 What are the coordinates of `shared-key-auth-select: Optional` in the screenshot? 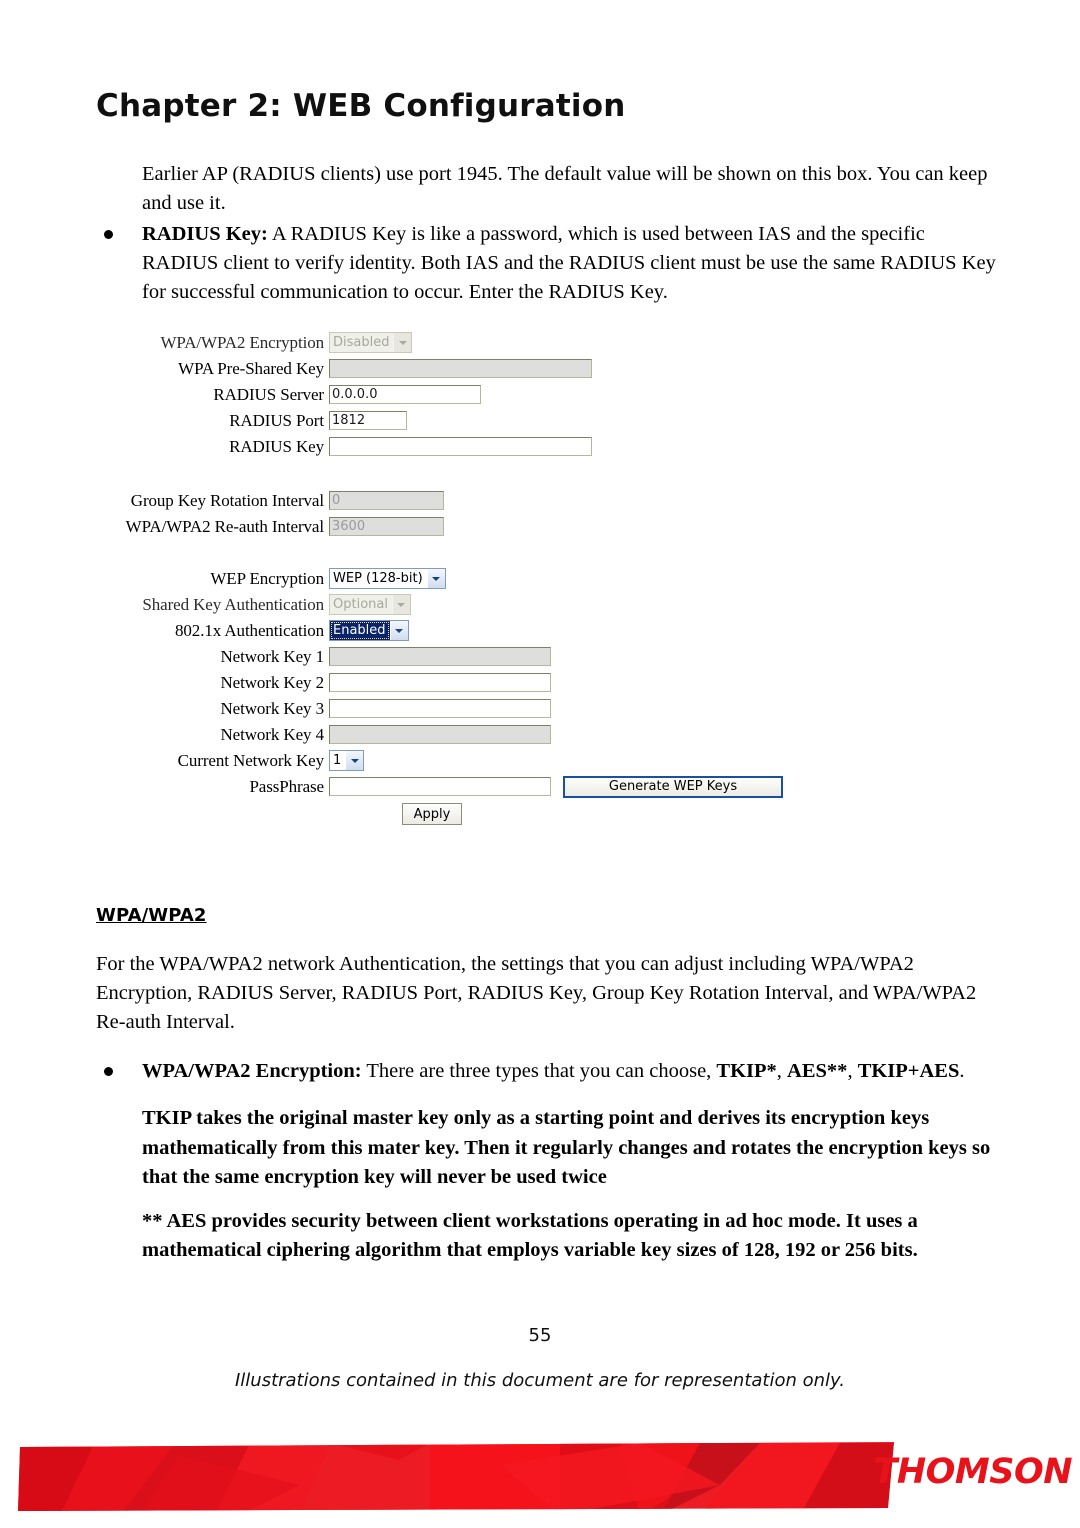 It's located at (370, 604).